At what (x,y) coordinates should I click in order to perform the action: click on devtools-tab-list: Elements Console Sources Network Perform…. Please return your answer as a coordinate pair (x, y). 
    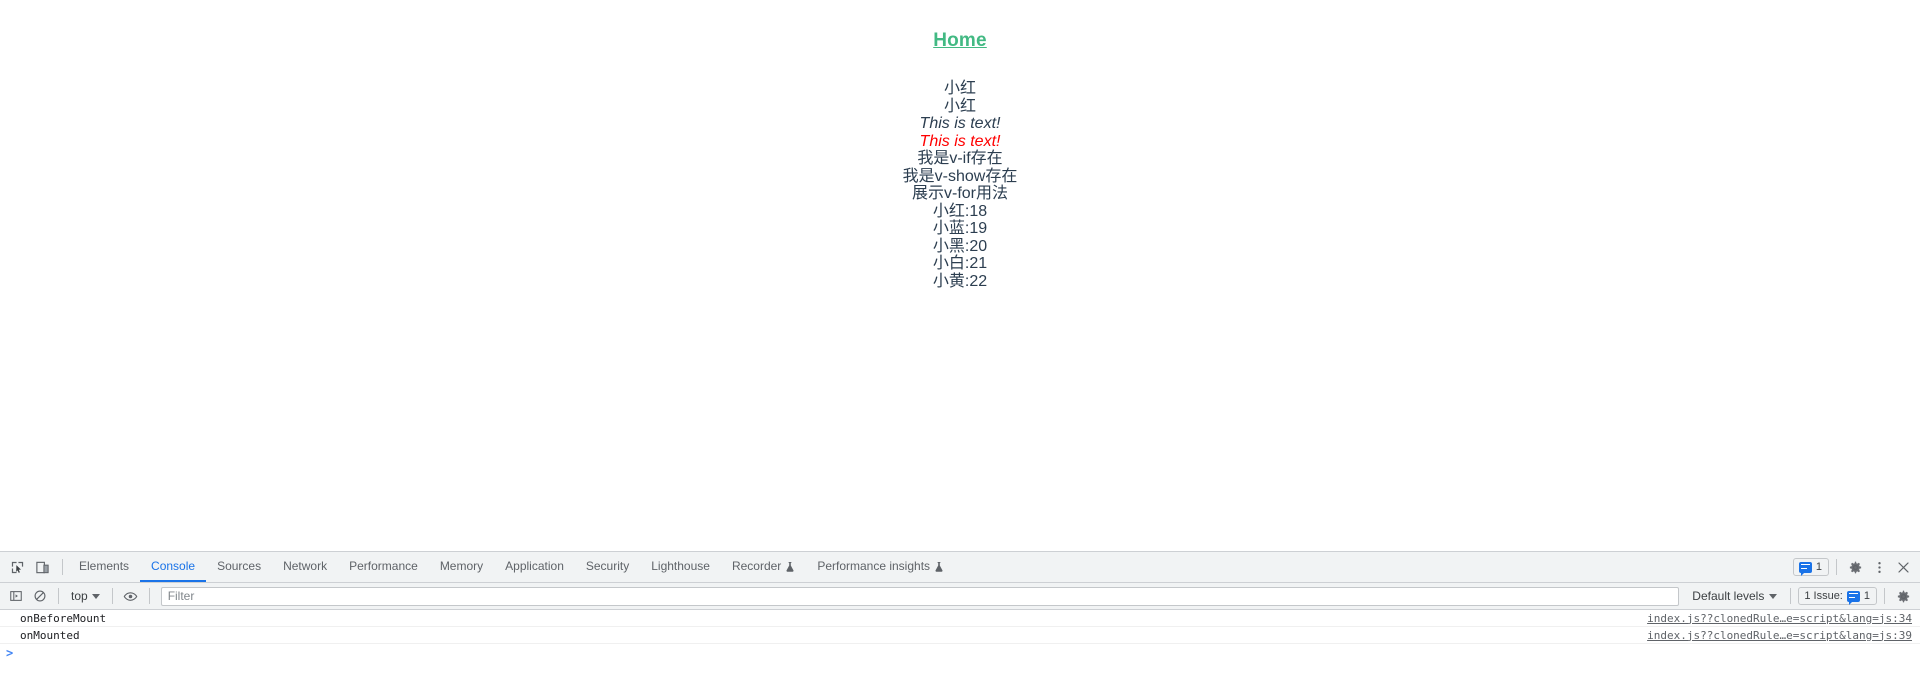
    Looking at the image, I should click on (930, 567).